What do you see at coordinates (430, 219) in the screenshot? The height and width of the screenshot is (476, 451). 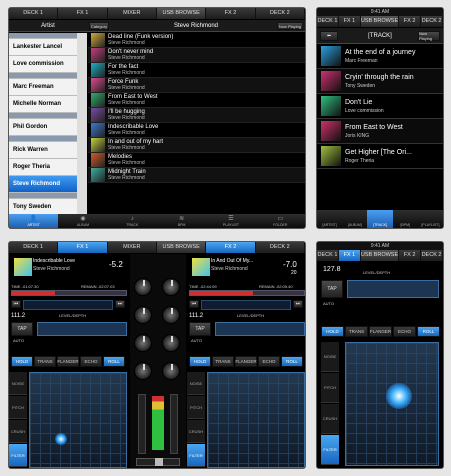 I see `phone-bottom-tab: [PLAYLIST]` at bounding box center [430, 219].